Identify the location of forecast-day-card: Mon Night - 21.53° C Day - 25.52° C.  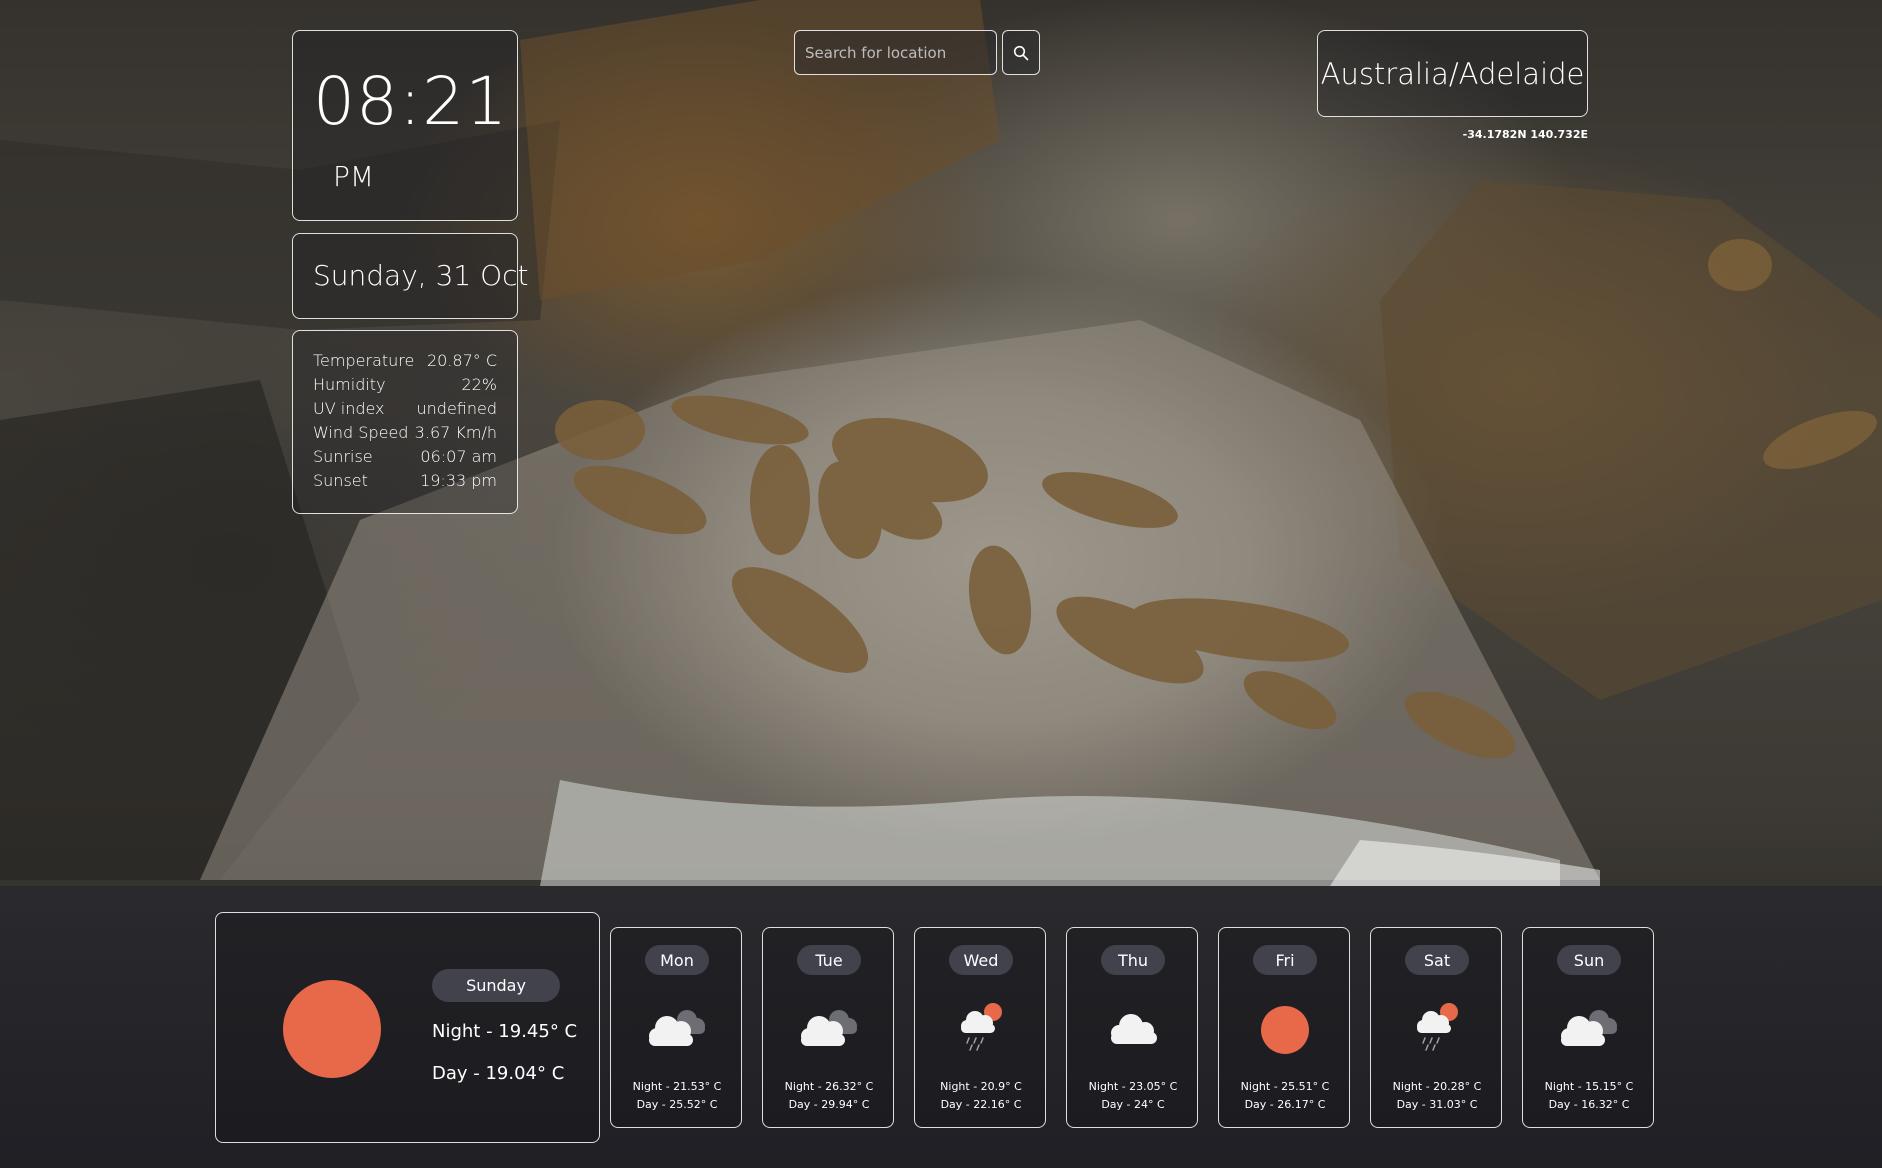
(676, 1027).